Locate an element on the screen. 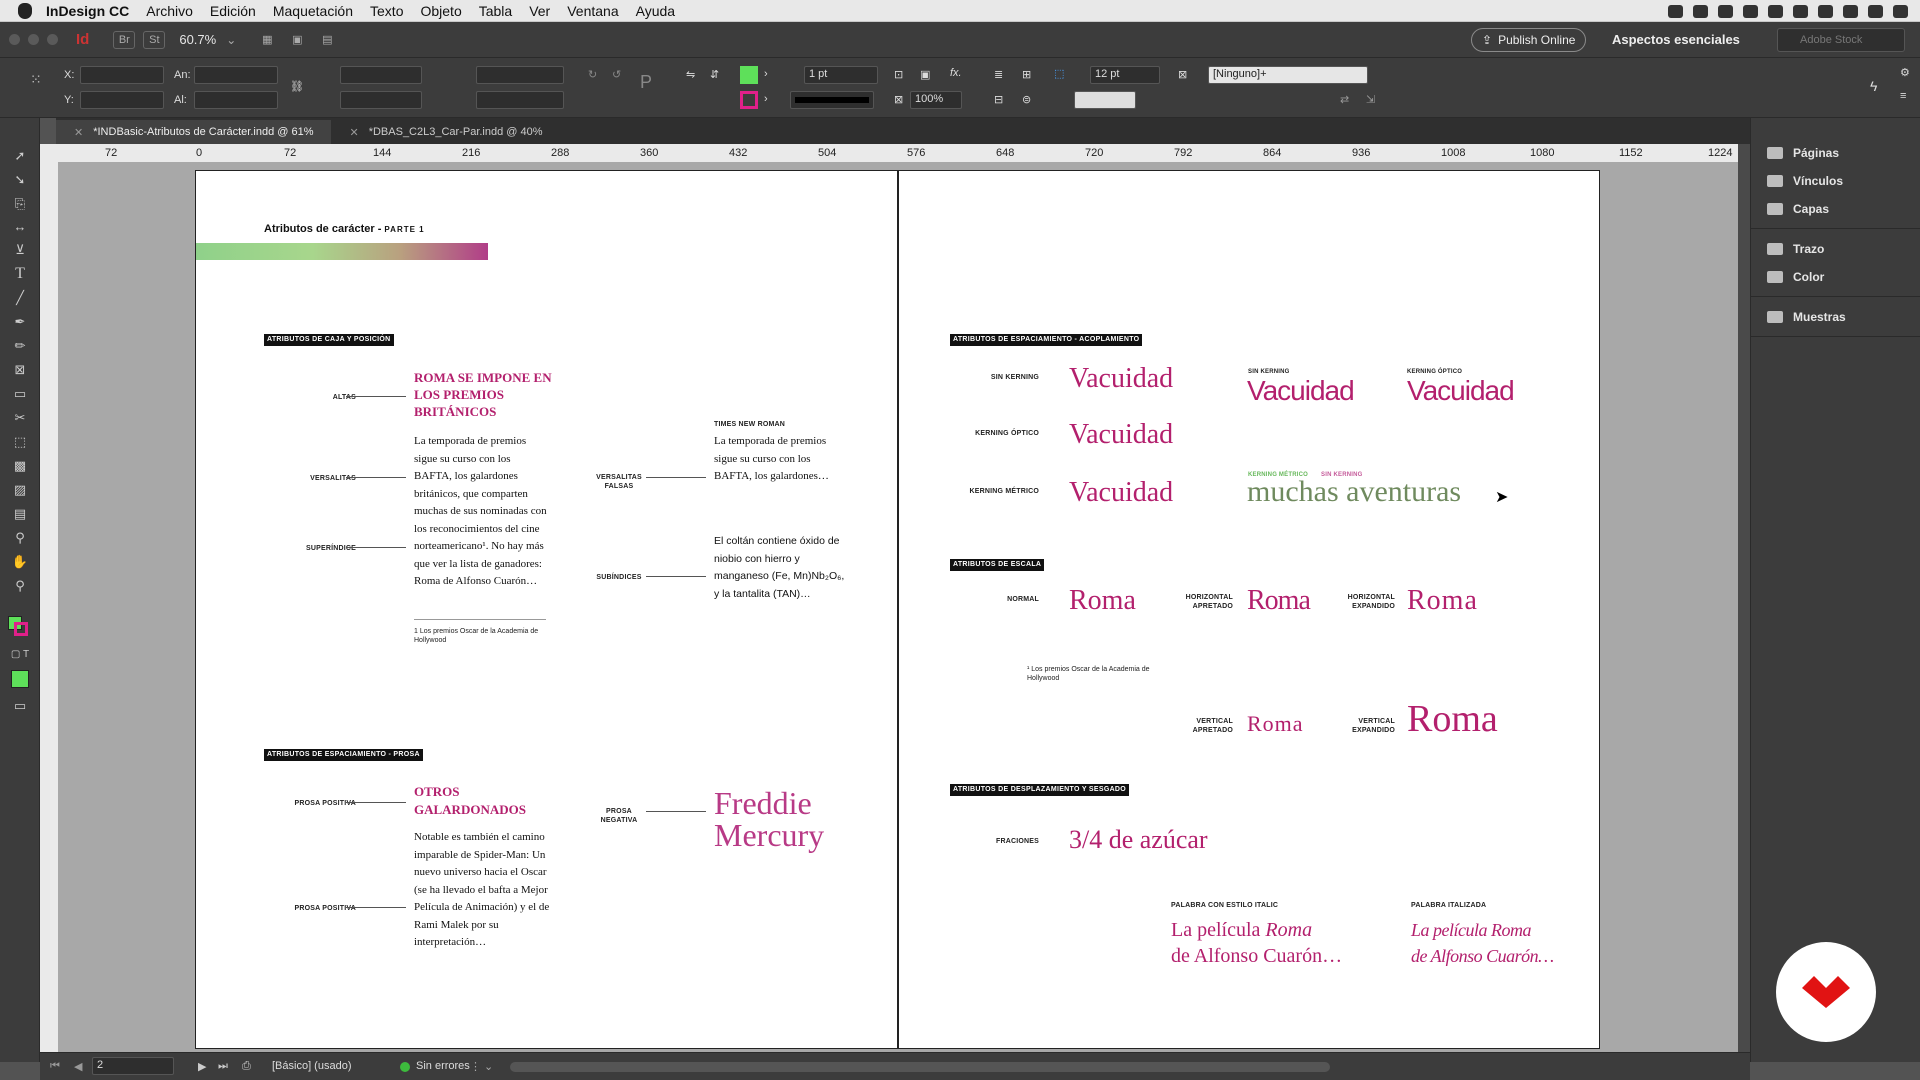 The height and width of the screenshot is (1080, 1920). first-page-icon: ⏮ is located at coordinates (55, 1066).